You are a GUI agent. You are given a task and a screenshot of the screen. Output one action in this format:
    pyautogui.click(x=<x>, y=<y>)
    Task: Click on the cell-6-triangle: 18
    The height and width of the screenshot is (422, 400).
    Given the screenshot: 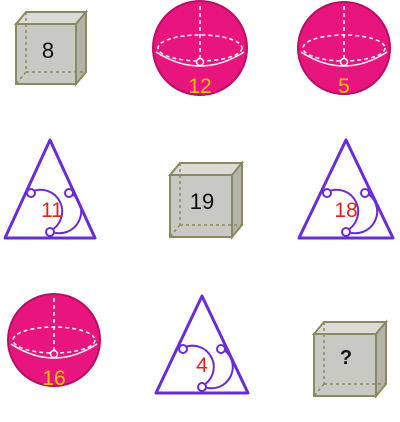 What is the action you would take?
    pyautogui.click(x=348, y=190)
    